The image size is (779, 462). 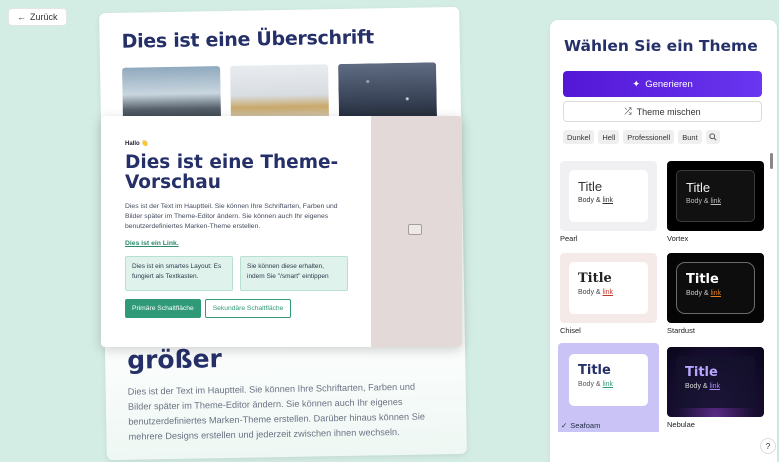 What do you see at coordinates (649, 137) in the screenshot?
I see `filter-professional: Professionell` at bounding box center [649, 137].